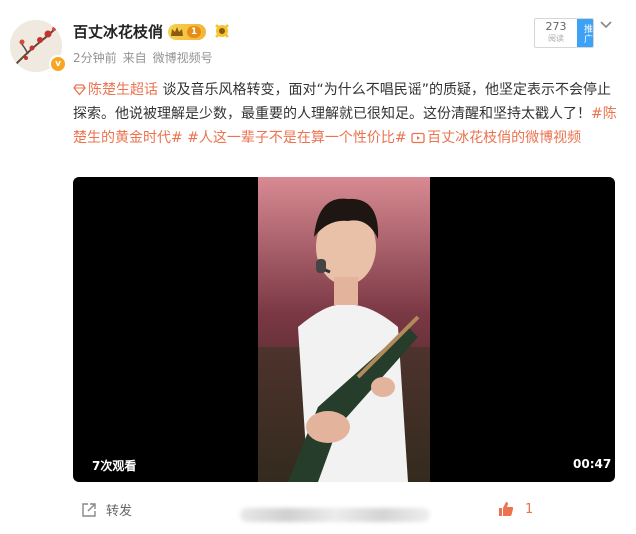  What do you see at coordinates (296, 138) in the screenshot?
I see `hashtag-link: #人这一辈子不是在算一个性价比#` at bounding box center [296, 138].